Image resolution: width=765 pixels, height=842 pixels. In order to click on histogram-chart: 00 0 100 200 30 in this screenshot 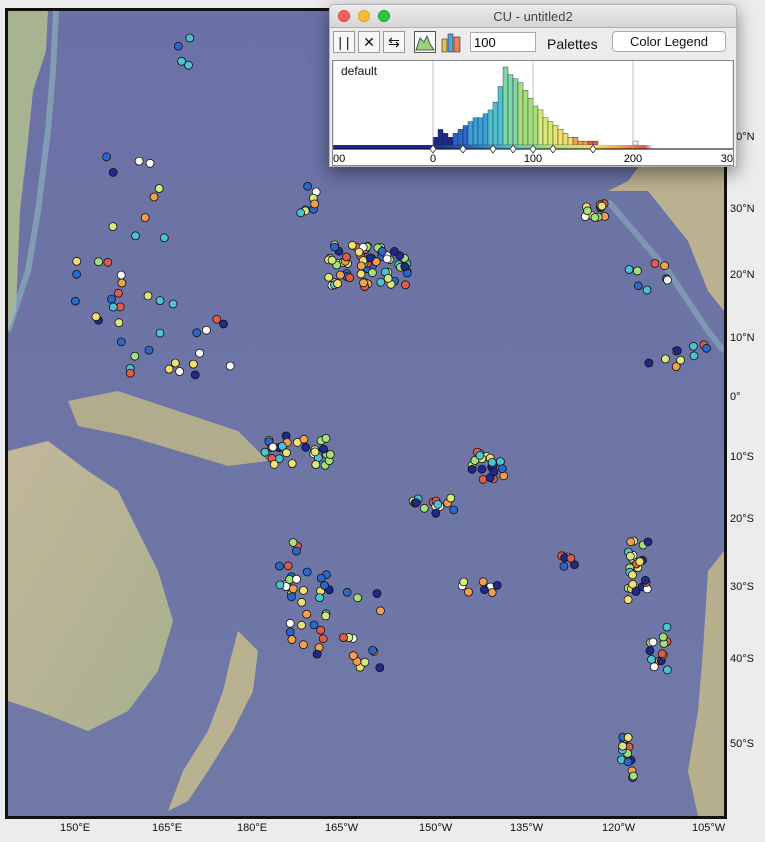, I will do `click(533, 113)`.